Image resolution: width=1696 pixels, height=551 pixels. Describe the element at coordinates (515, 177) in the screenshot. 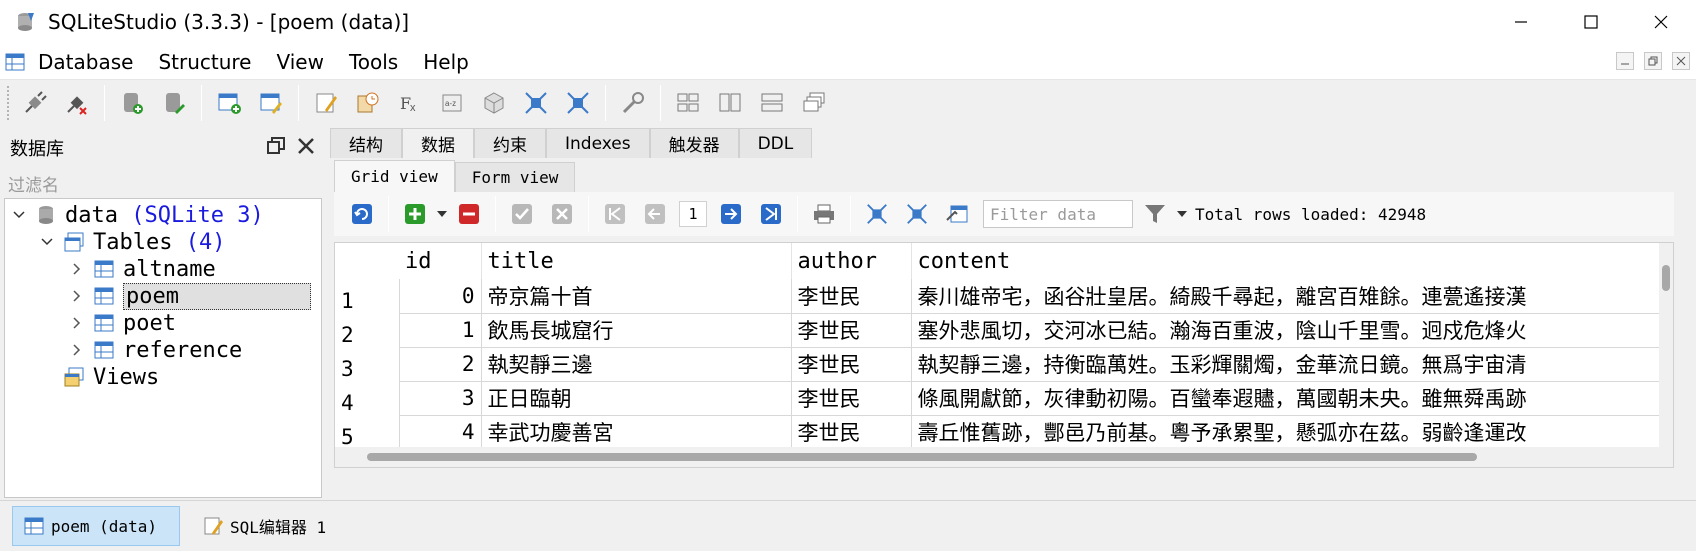

I see `tab-form-view: Form view` at that location.